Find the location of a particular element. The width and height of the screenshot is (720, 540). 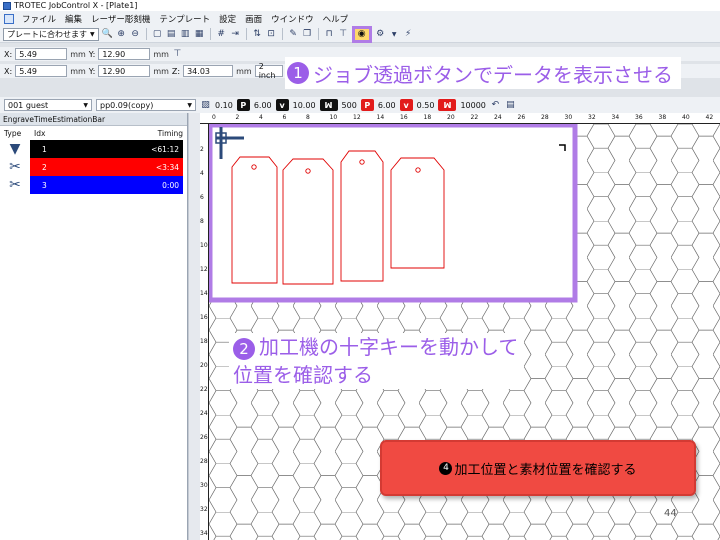

save-params-icon: ▤ is located at coordinates (510, 105).